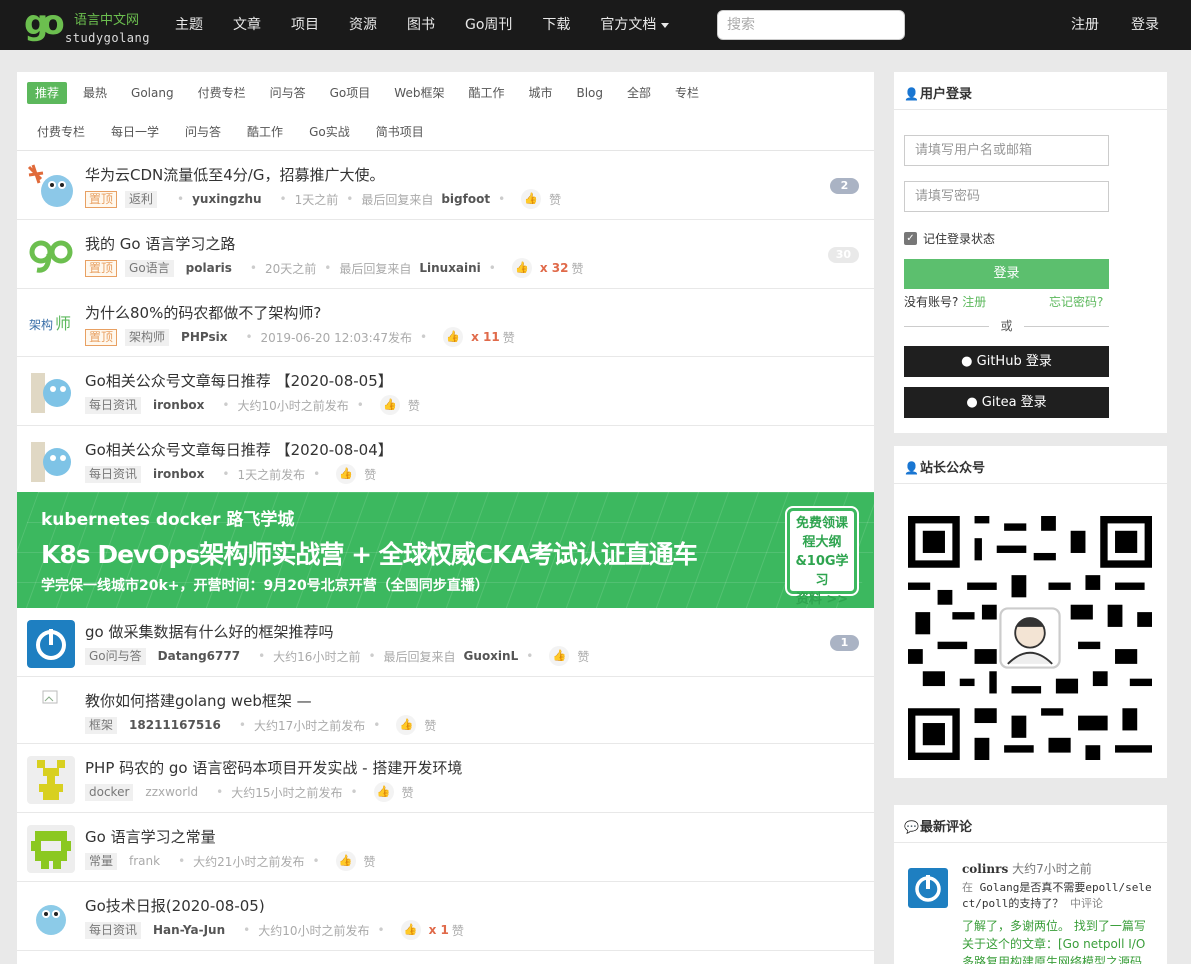 Image resolution: width=1191 pixels, height=964 pixels. I want to click on tab-hot: 最热, so click(95, 93).